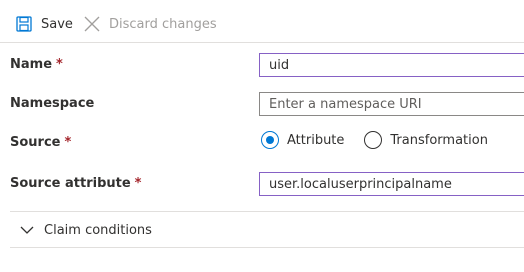 This screenshot has width=524, height=272. I want to click on namespace-label-text: Namespace, so click(52, 103).